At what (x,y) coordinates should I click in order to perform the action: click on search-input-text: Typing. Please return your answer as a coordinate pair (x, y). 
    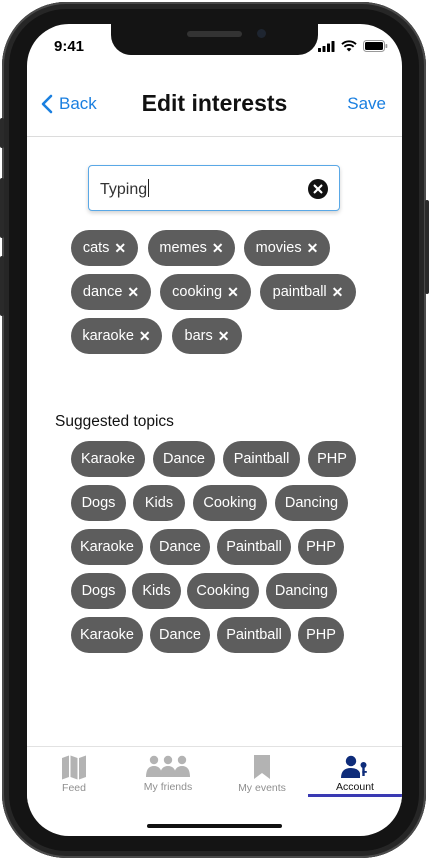
    Looking at the image, I should click on (125, 189).